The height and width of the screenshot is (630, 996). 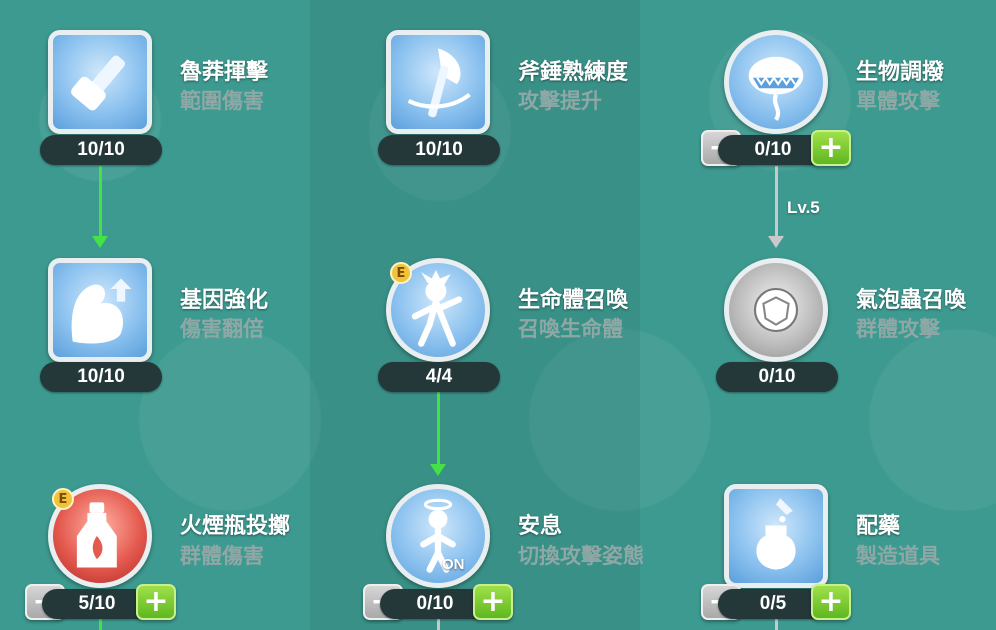 What do you see at coordinates (100, 82) in the screenshot?
I see `hammer-icon` at bounding box center [100, 82].